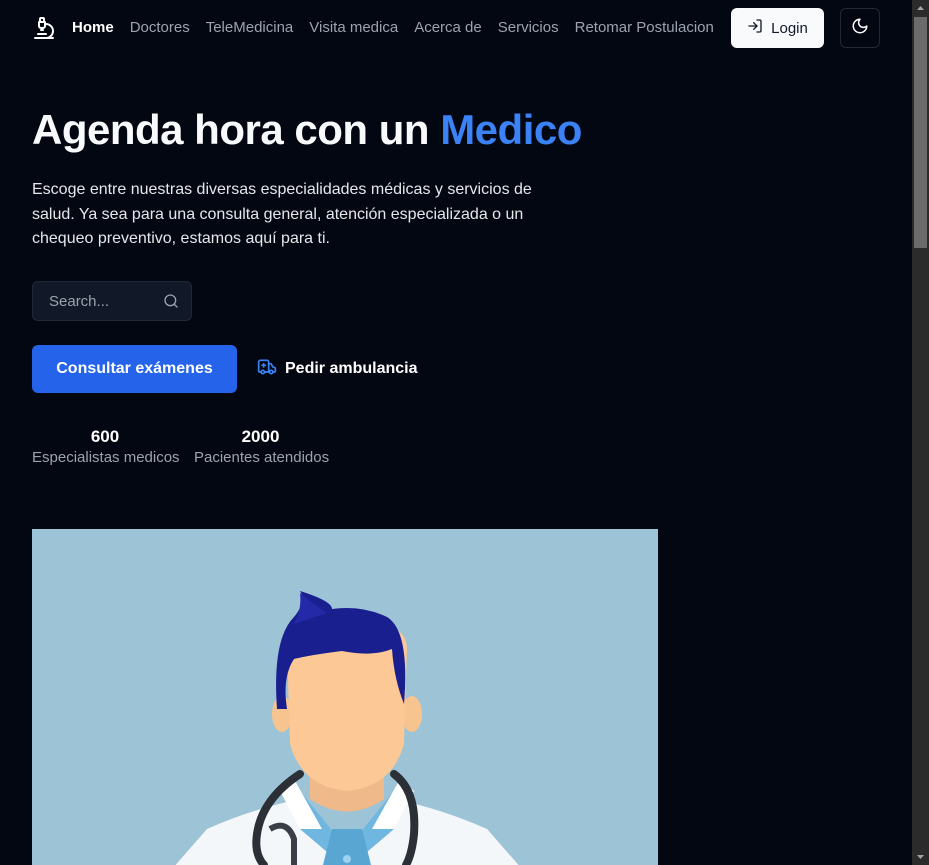 The width and height of the screenshot is (929, 865). Describe the element at coordinates (262, 448) in the screenshot. I see `stat-patients: 2000 Pacientes atendidos` at that location.